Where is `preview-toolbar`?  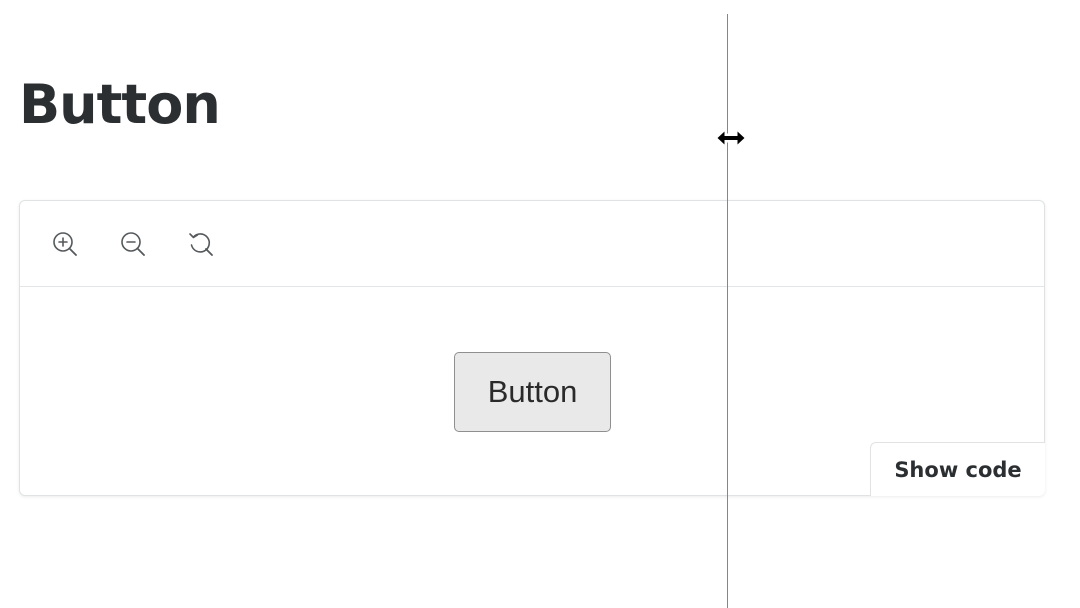
preview-toolbar is located at coordinates (532, 244).